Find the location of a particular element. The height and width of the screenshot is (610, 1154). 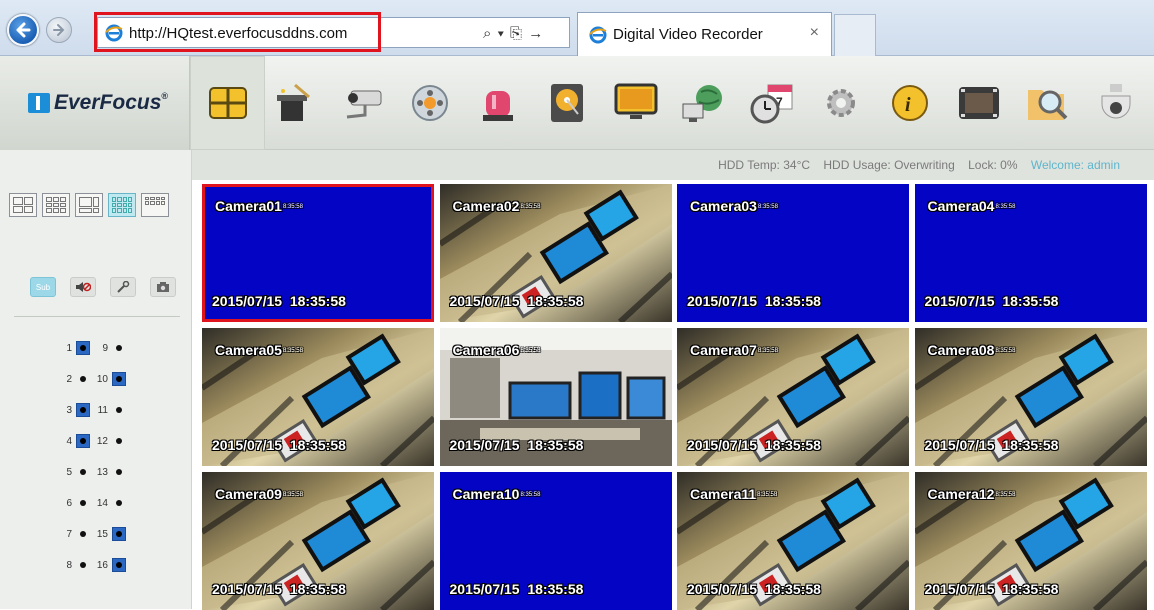

mute-button is located at coordinates (83, 287).